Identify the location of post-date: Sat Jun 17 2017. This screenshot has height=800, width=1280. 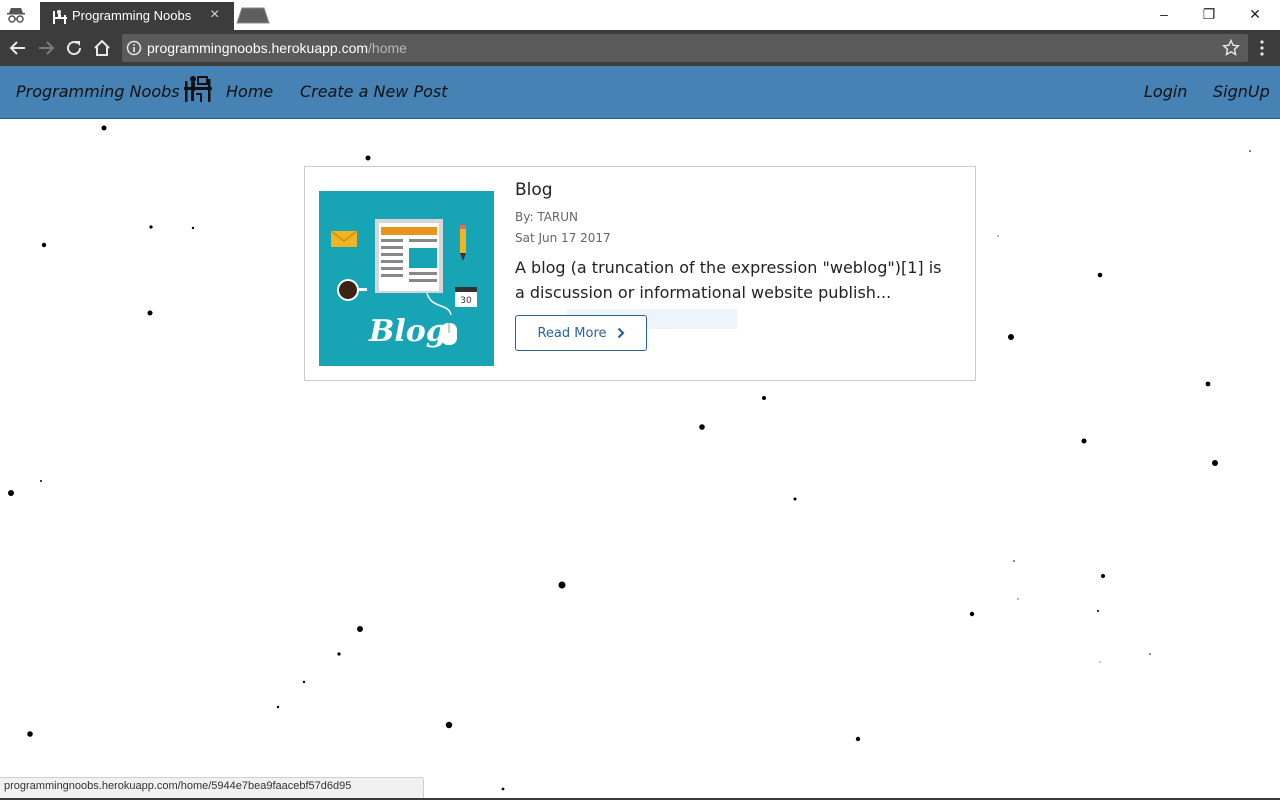
(563, 238).